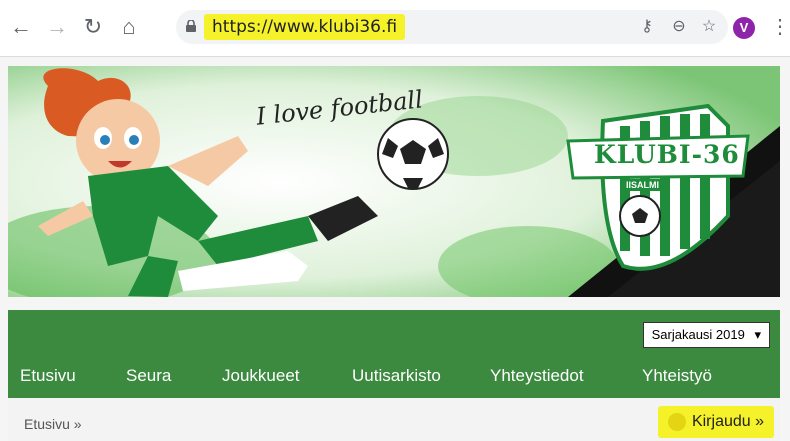 The width and height of the screenshot is (790, 441). Describe the element at coordinates (744, 28) in the screenshot. I see `profile-avatar: V` at that location.